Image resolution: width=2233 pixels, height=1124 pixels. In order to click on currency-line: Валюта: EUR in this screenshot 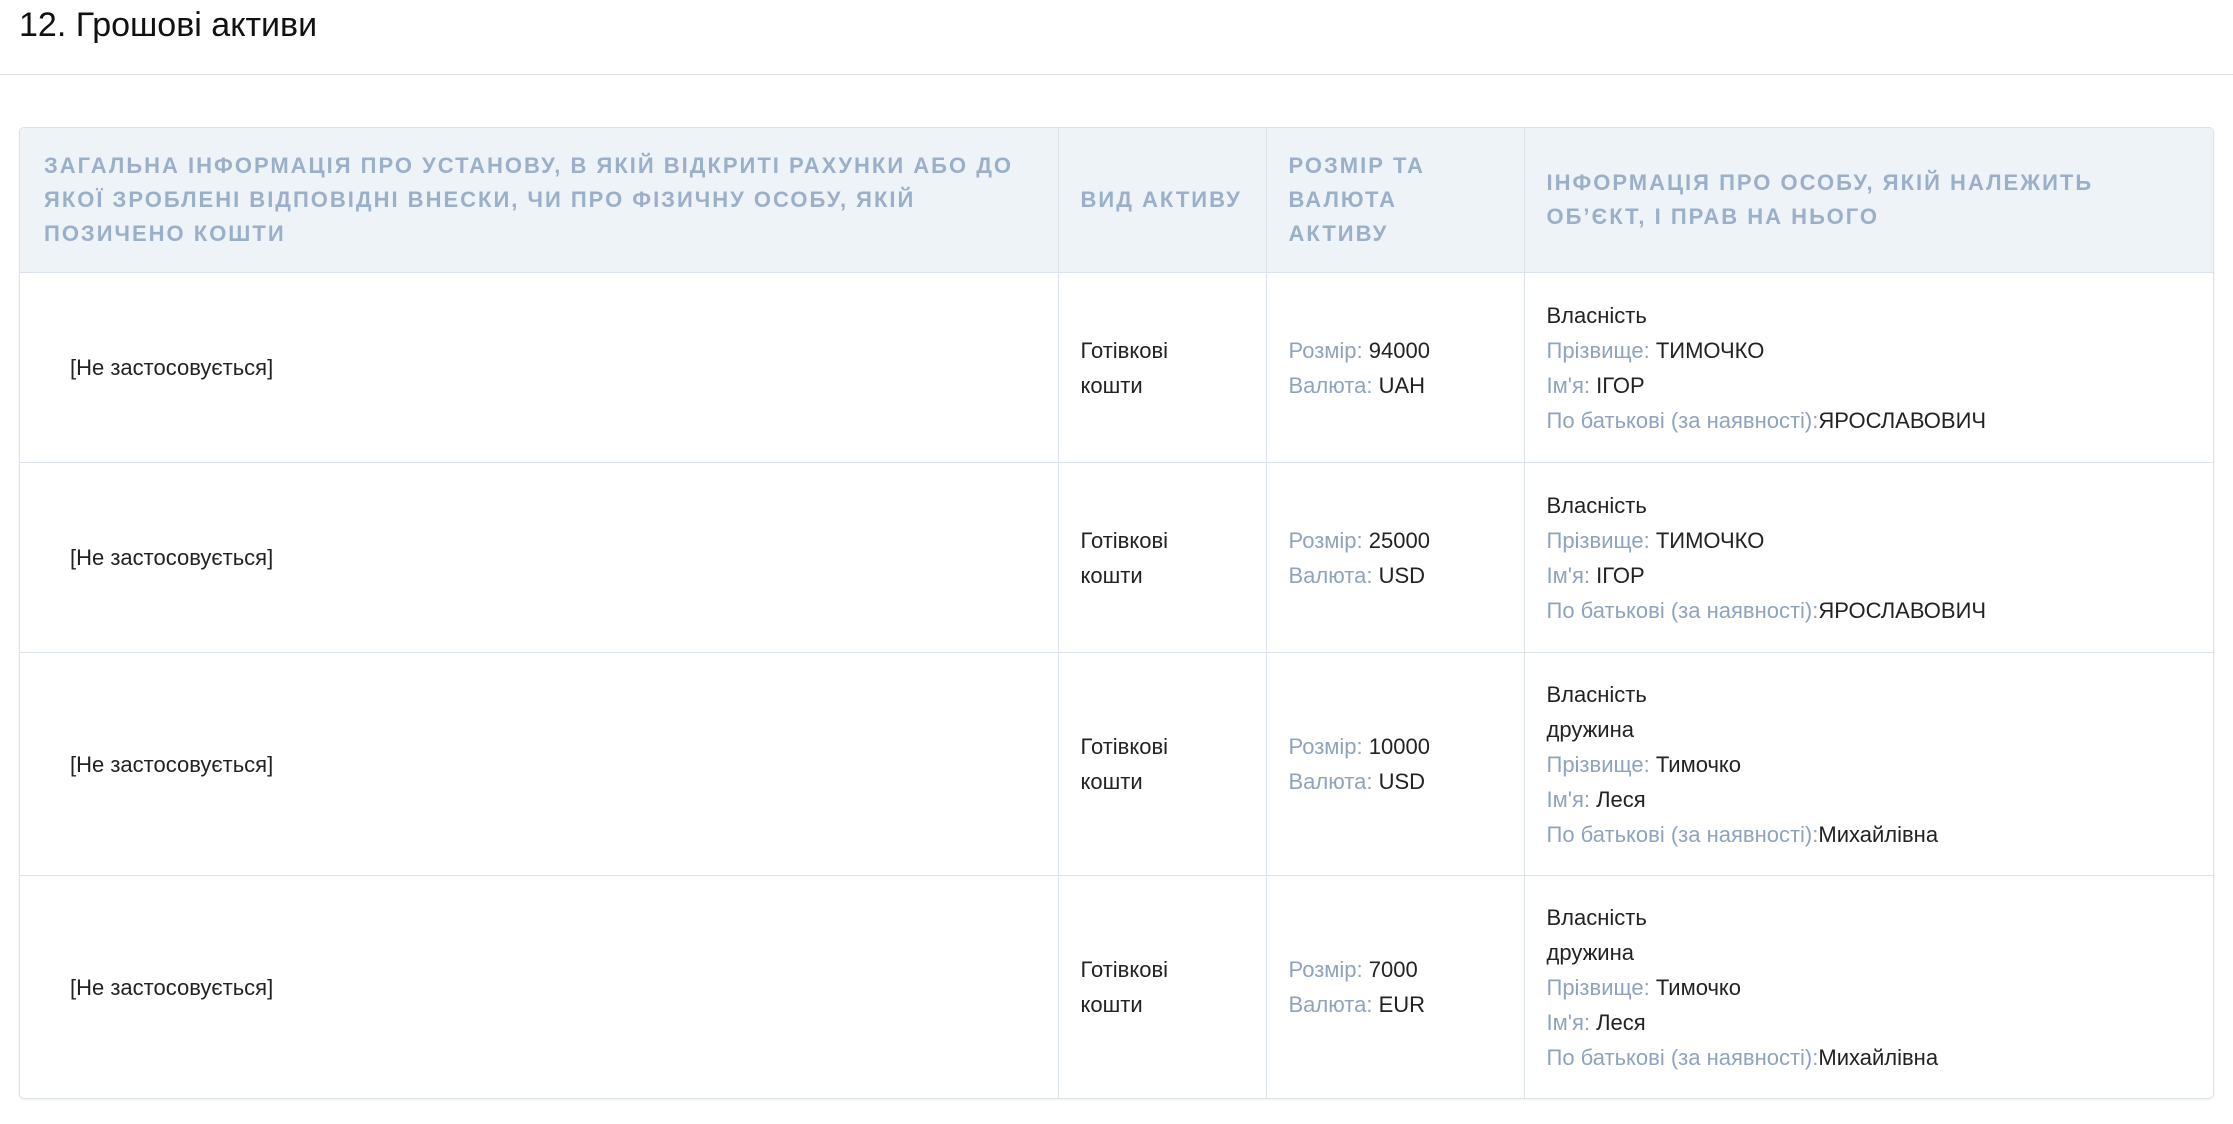, I will do `click(1395, 1004)`.